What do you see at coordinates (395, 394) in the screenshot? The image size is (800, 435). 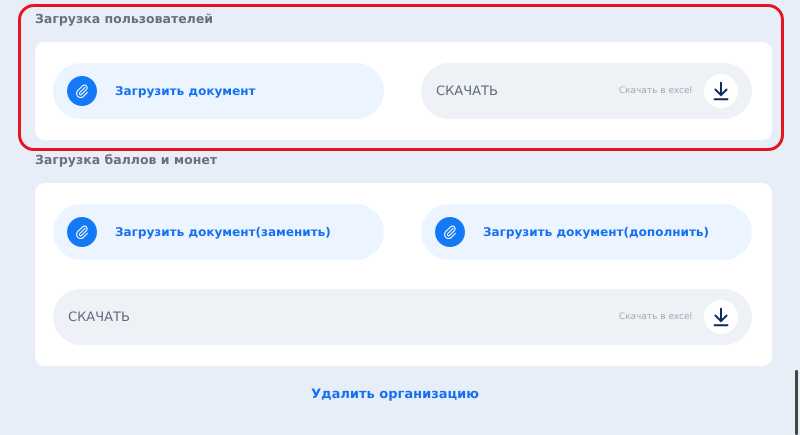 I see `delete-link: Удалить организацию` at bounding box center [395, 394].